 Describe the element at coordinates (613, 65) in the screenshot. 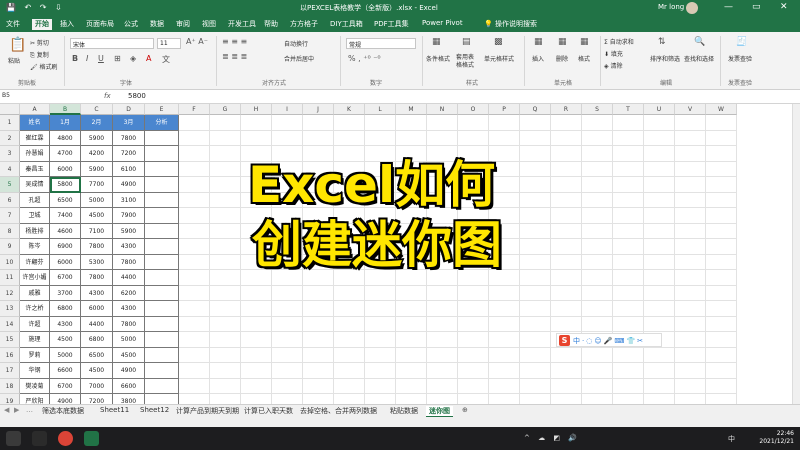

I see `clear-button: ◈ 清除` at that location.